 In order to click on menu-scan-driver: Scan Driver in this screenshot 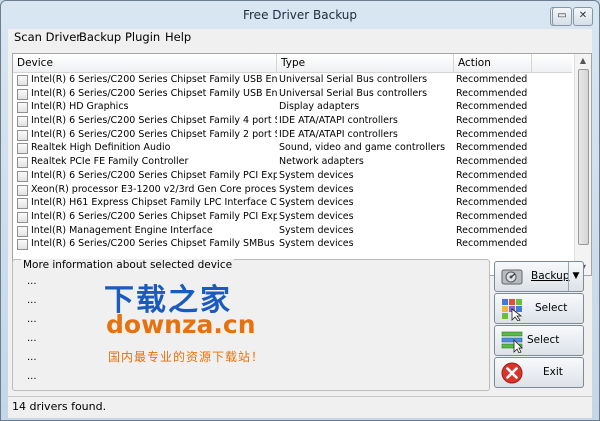, I will do `click(47, 37)`.